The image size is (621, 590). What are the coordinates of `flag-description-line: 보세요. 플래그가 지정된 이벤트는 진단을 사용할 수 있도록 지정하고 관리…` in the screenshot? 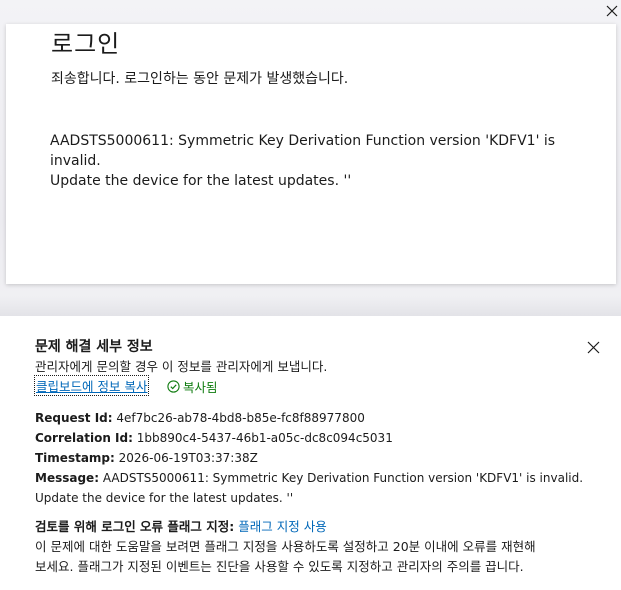 It's located at (279, 566).